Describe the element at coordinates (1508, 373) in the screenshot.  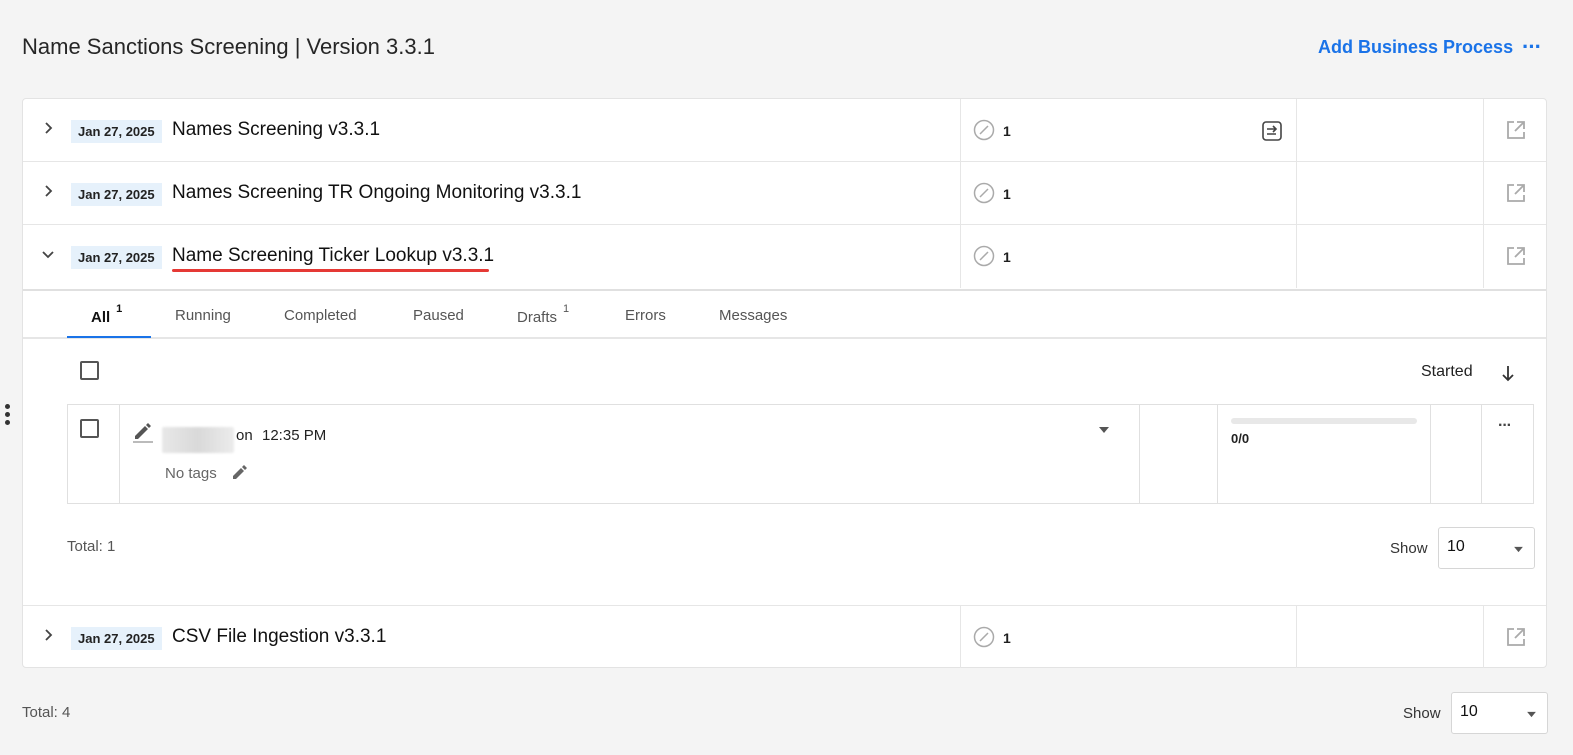
I see `arrow-down-icon` at that location.